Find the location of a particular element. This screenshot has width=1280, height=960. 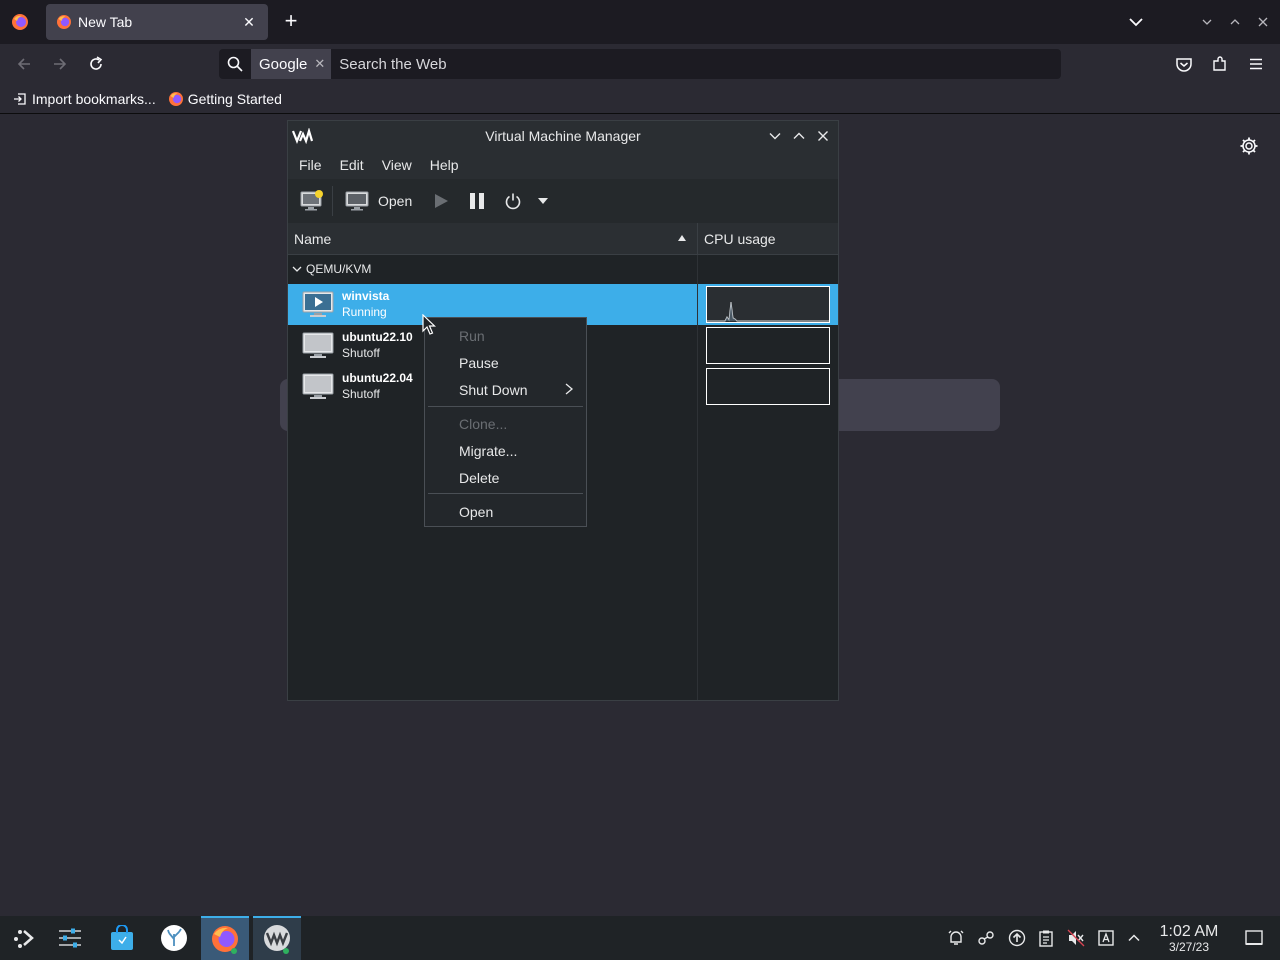

tray-clipboard is located at coordinates (1046, 938).